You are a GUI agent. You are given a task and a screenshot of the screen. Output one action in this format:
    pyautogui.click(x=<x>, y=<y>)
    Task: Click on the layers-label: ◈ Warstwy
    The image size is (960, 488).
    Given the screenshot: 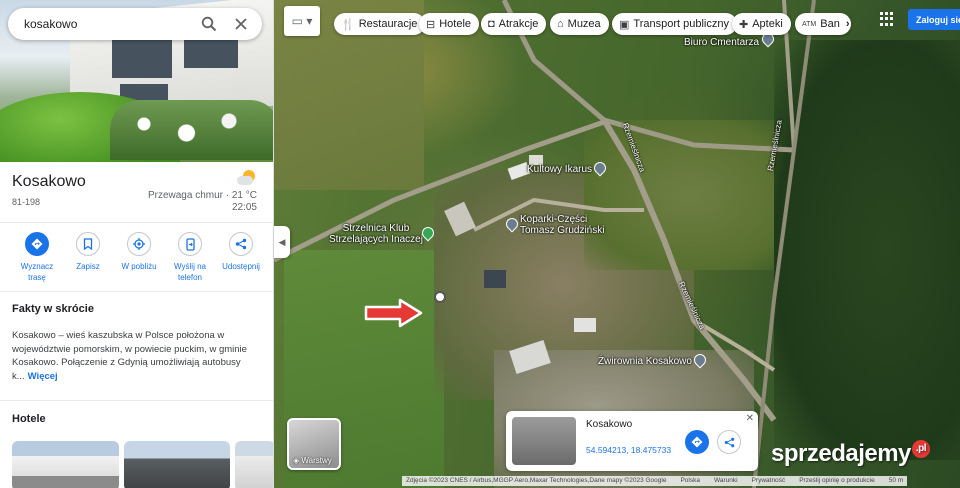 What is the action you would take?
    pyautogui.click(x=312, y=460)
    